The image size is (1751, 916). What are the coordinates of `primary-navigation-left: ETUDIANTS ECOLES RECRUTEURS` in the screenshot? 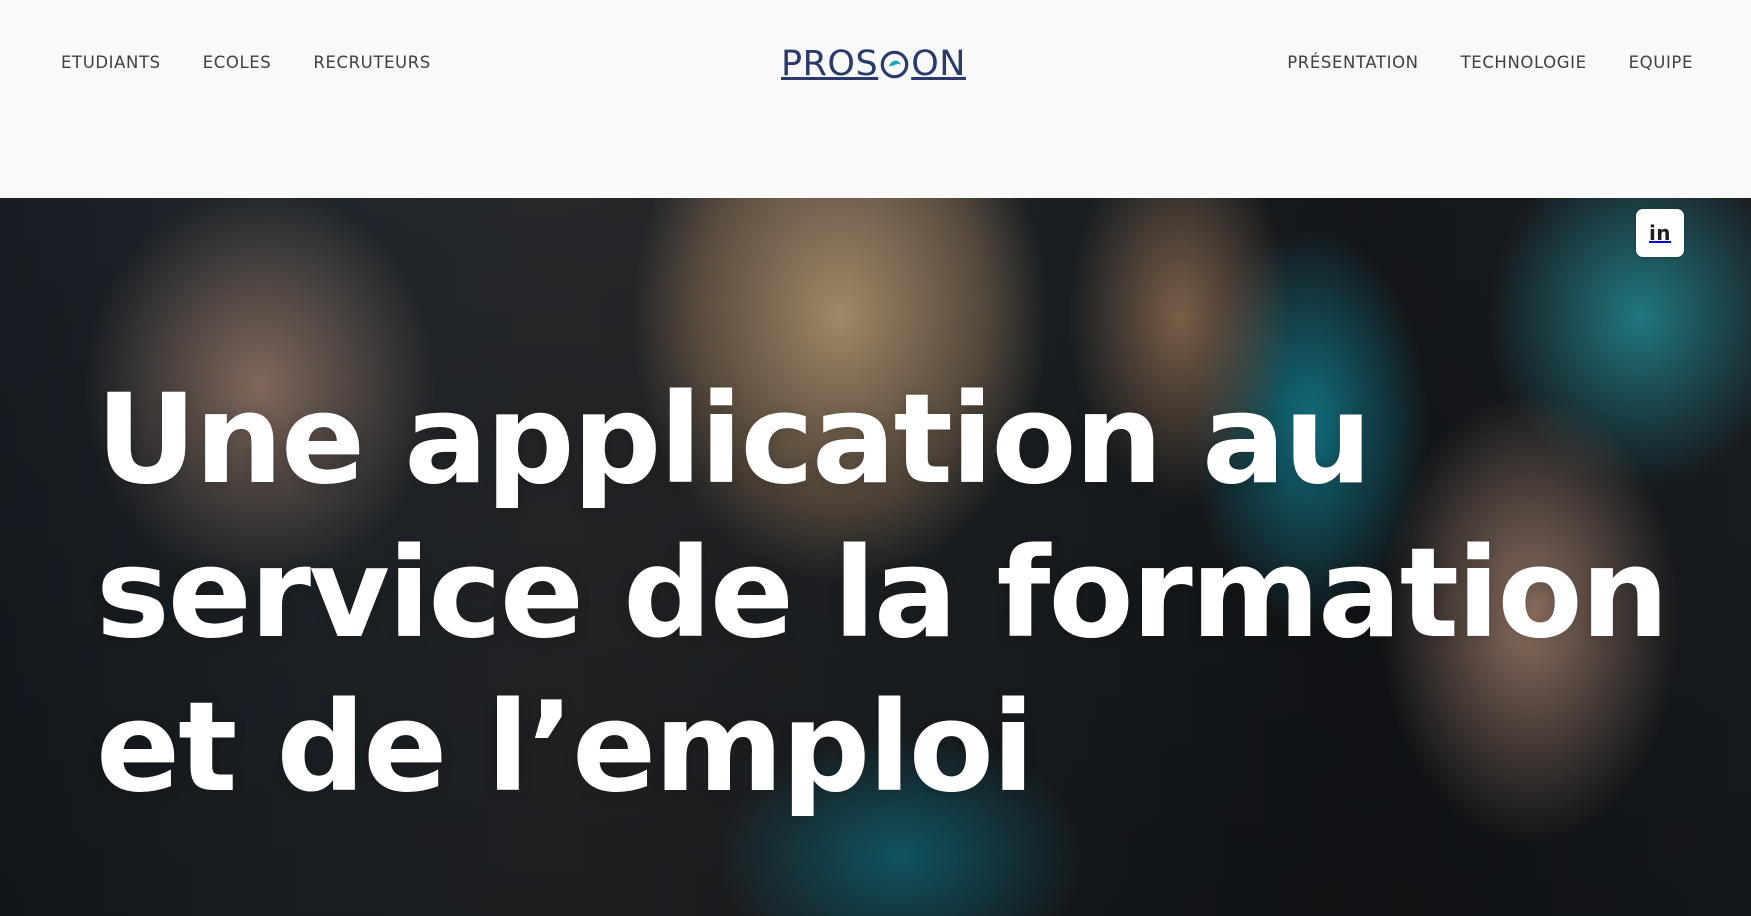 It's located at (246, 63).